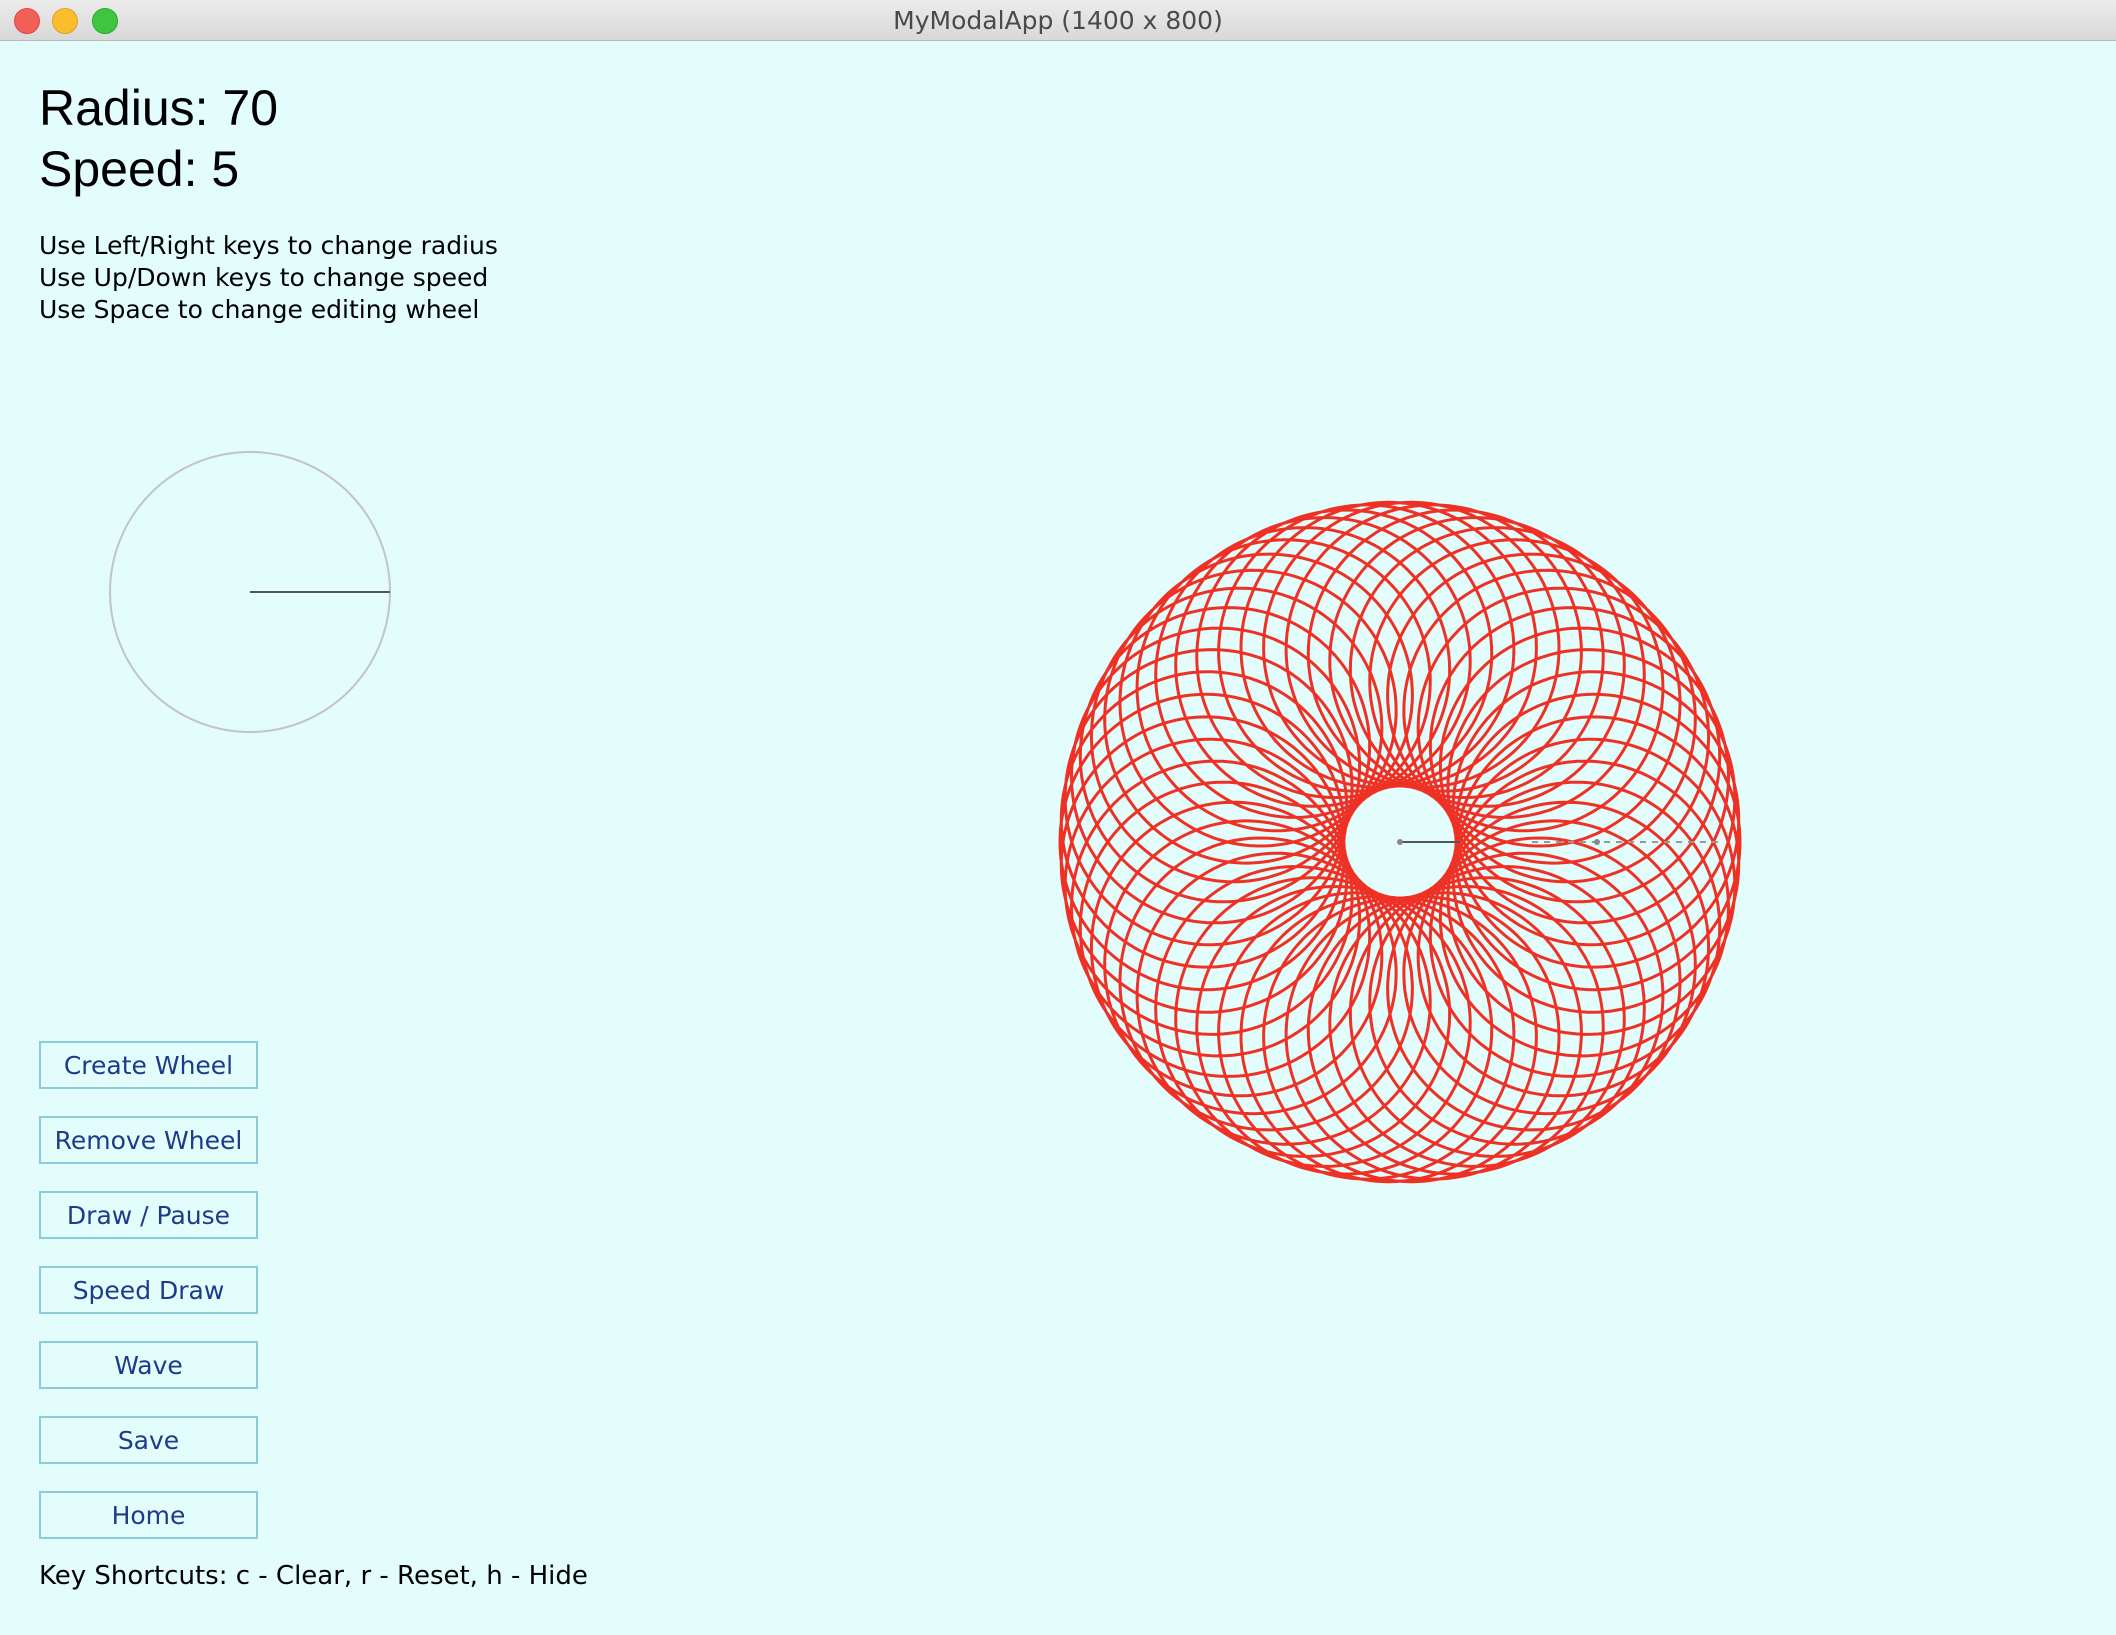 The image size is (2116, 1635). What do you see at coordinates (148, 1140) in the screenshot?
I see `remove-wheel-button: Remove Wheel` at bounding box center [148, 1140].